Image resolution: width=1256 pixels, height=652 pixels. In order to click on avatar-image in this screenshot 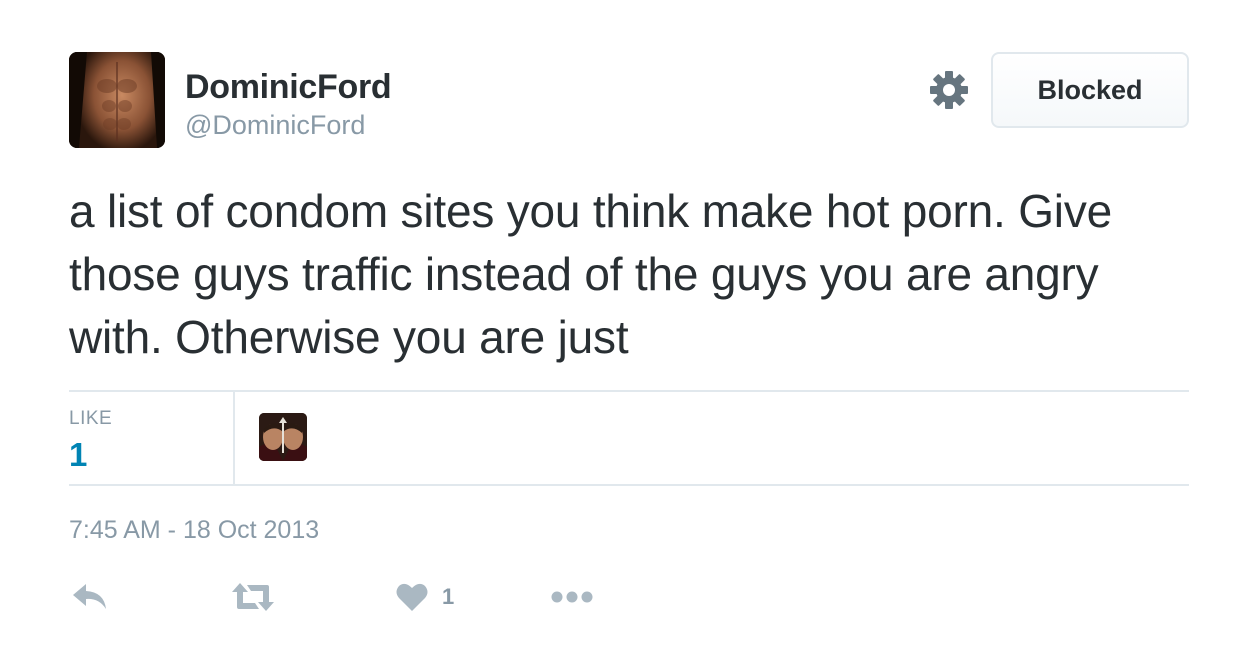, I will do `click(117, 100)`.